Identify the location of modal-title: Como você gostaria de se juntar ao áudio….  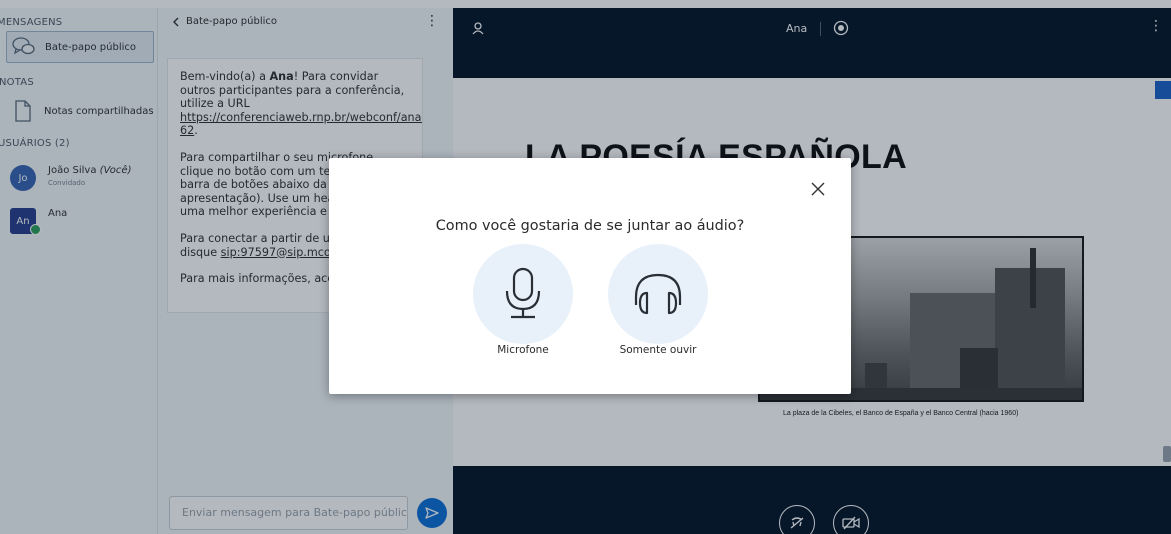
(590, 226).